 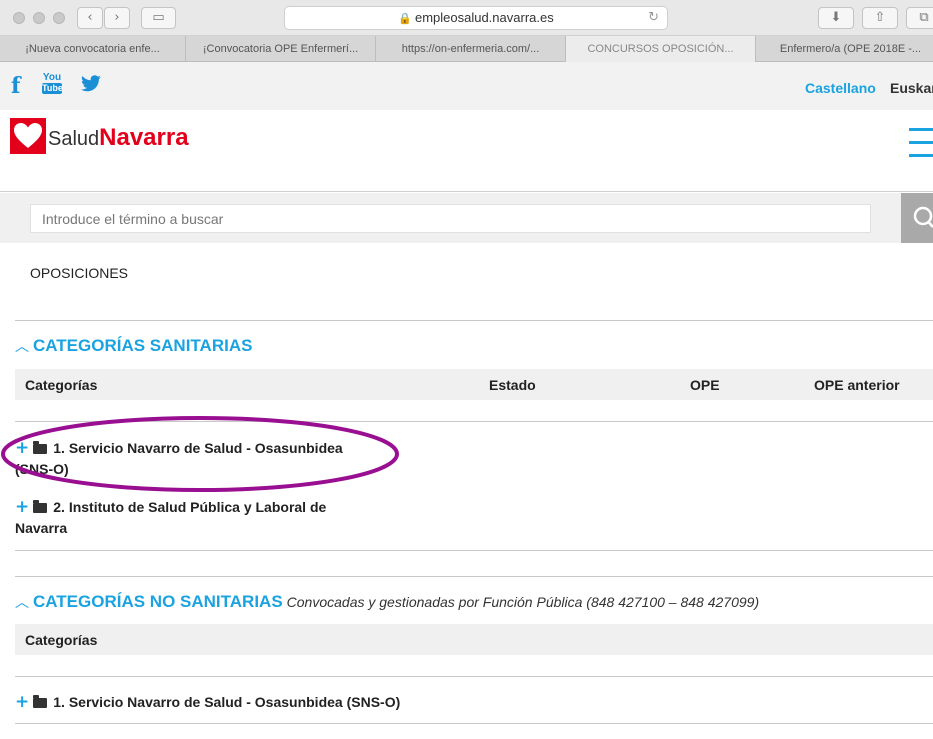 I want to click on search-icon, so click(x=923, y=217).